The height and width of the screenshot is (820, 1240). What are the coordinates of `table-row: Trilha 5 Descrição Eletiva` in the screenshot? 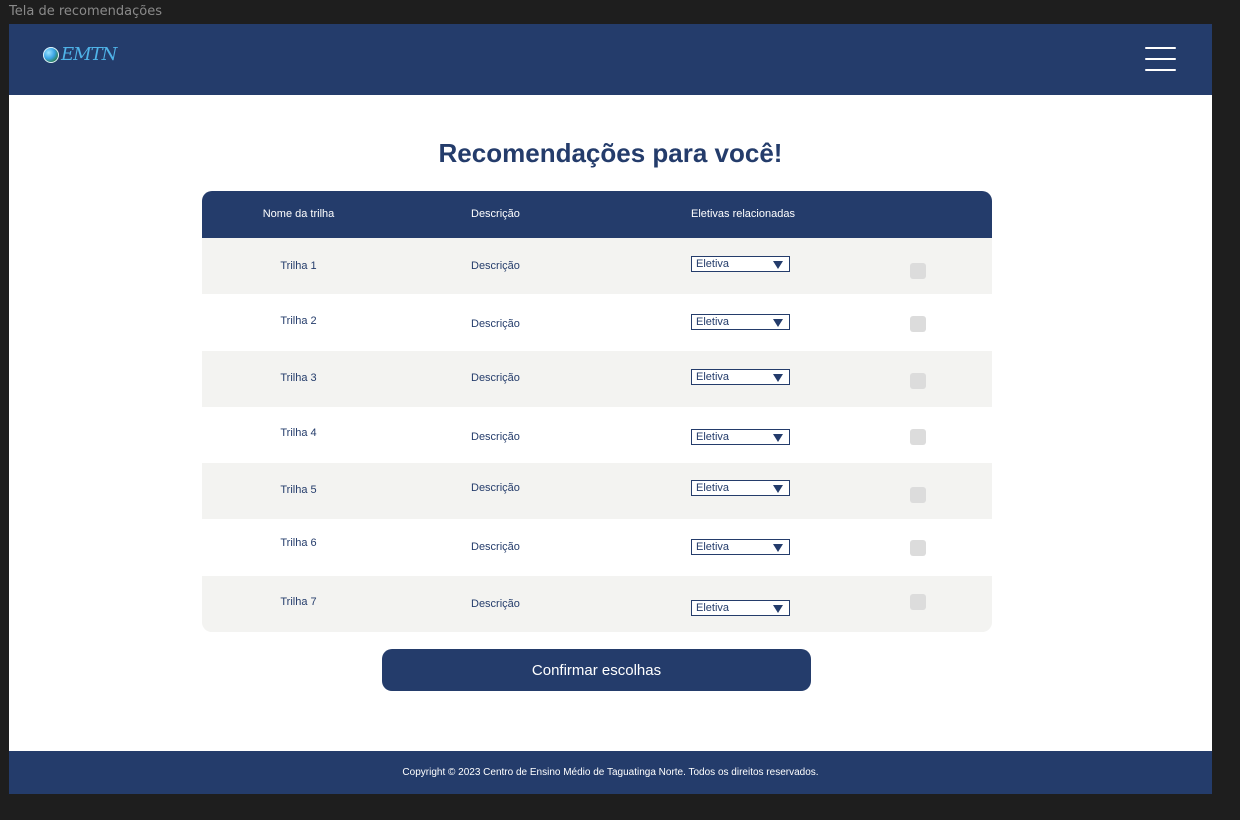 It's located at (597, 491).